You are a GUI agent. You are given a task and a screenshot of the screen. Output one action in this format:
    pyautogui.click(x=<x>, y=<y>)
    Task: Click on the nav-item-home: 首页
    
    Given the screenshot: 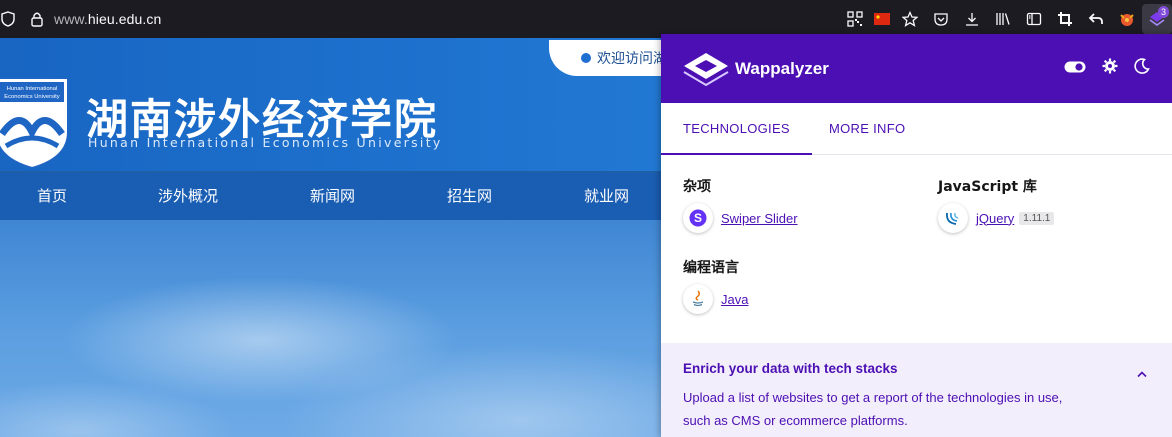 What is the action you would take?
    pyautogui.click(x=52, y=196)
    